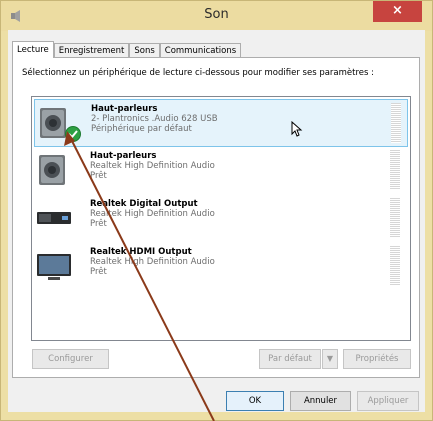 The image size is (433, 421). What do you see at coordinates (255, 401) in the screenshot?
I see `ok-button: OK` at bounding box center [255, 401].